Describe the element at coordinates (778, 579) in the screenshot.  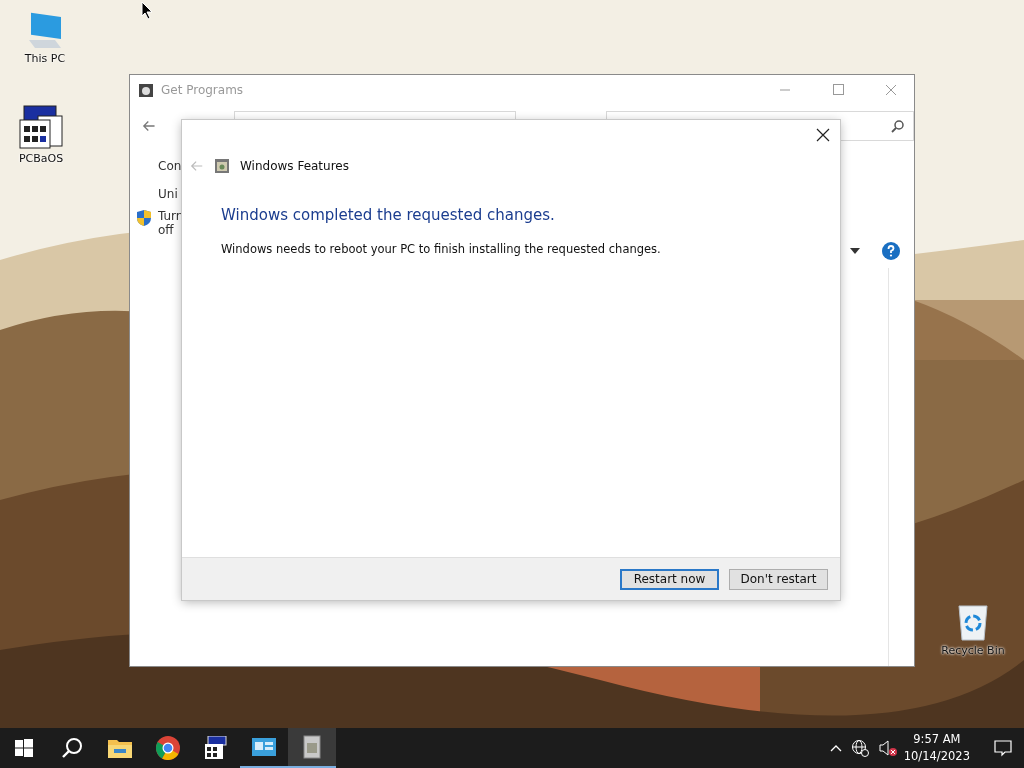
I see `cancel-button: Don't restart` at that location.